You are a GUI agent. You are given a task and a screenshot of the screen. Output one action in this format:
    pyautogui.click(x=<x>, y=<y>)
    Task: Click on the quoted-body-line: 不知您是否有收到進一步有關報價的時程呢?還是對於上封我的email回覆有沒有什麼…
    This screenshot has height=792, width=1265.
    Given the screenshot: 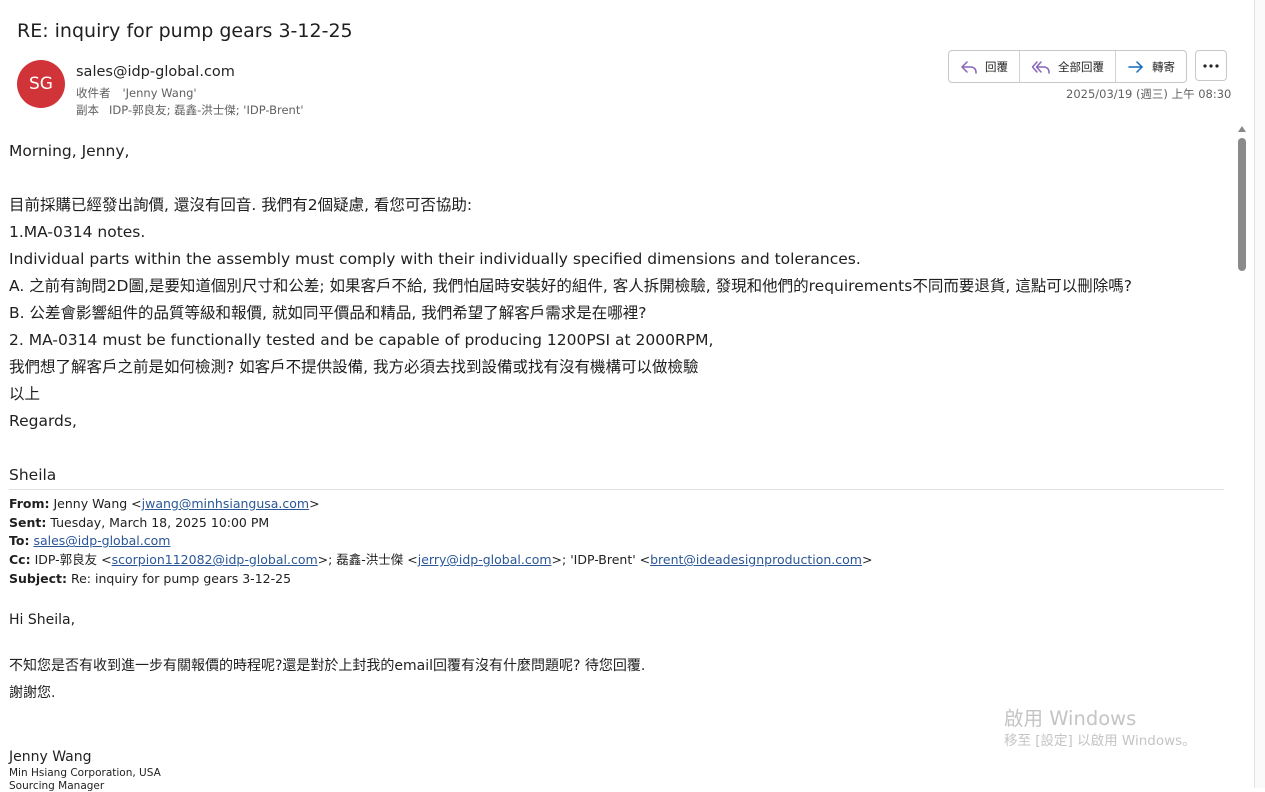 What is the action you would take?
    pyautogui.click(x=327, y=666)
    